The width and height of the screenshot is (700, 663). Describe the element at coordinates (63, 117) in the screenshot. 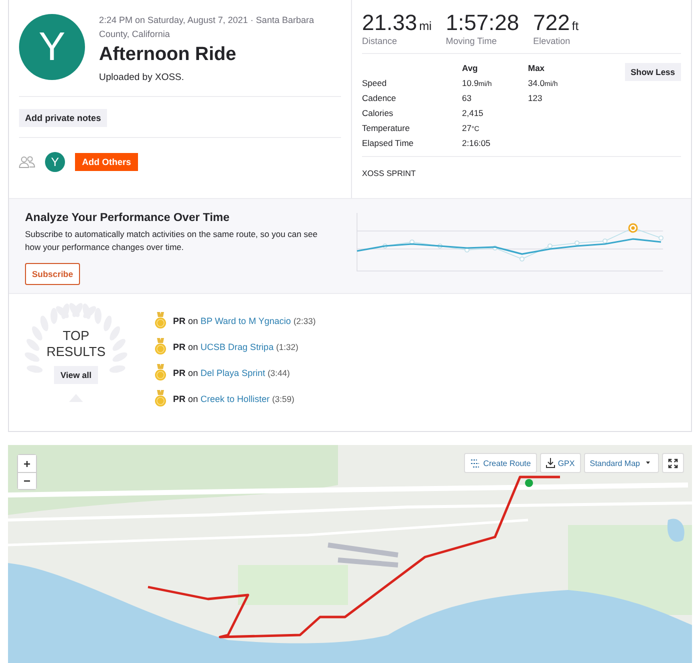

I see `add-notes-button: Add private notes` at that location.